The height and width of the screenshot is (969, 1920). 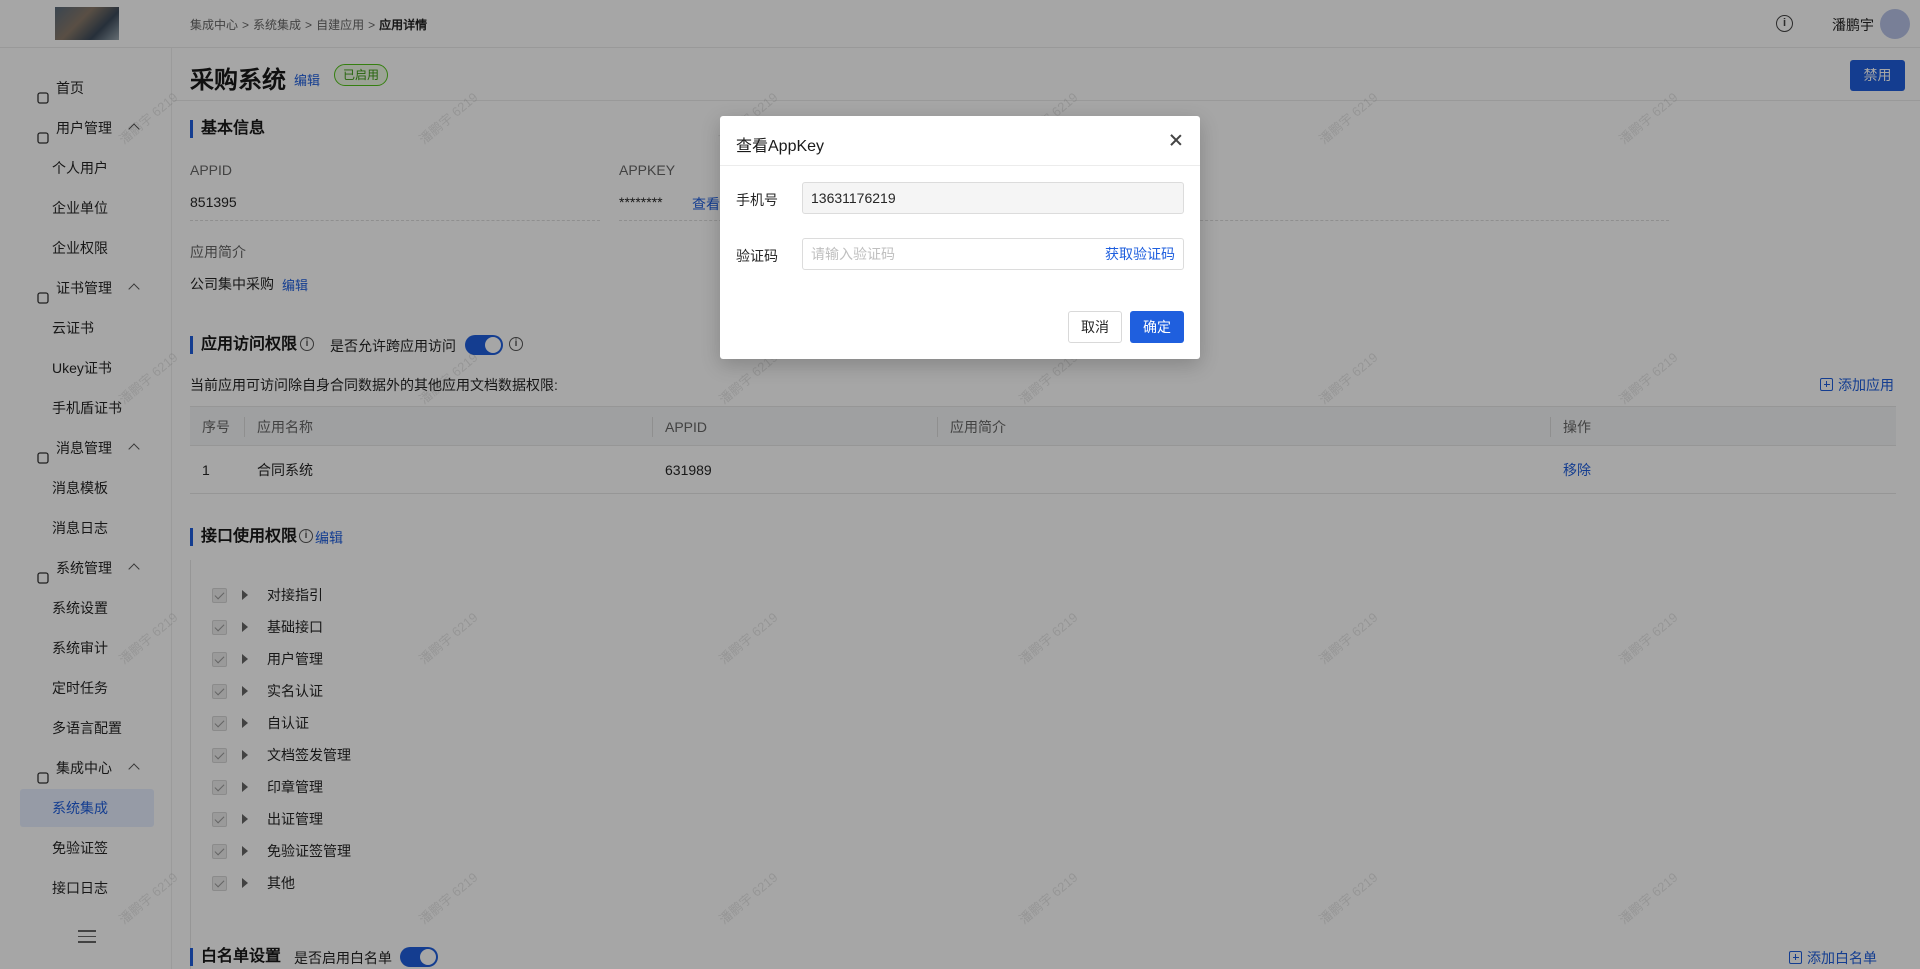 I want to click on get-code-button: 获取验证码, so click(x=1140, y=254).